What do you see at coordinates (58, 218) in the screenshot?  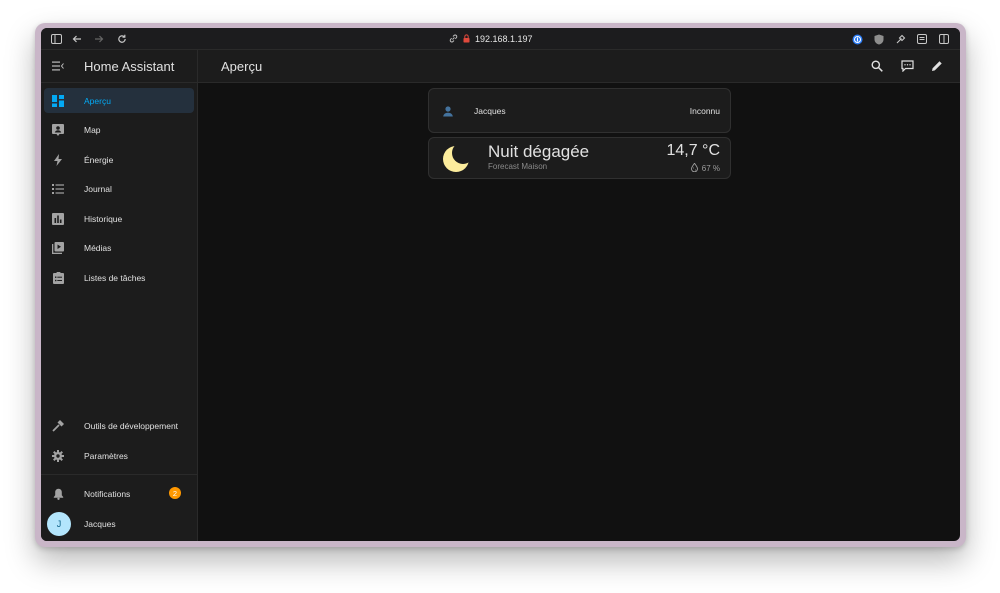 I see `chart-box-icon` at bounding box center [58, 218].